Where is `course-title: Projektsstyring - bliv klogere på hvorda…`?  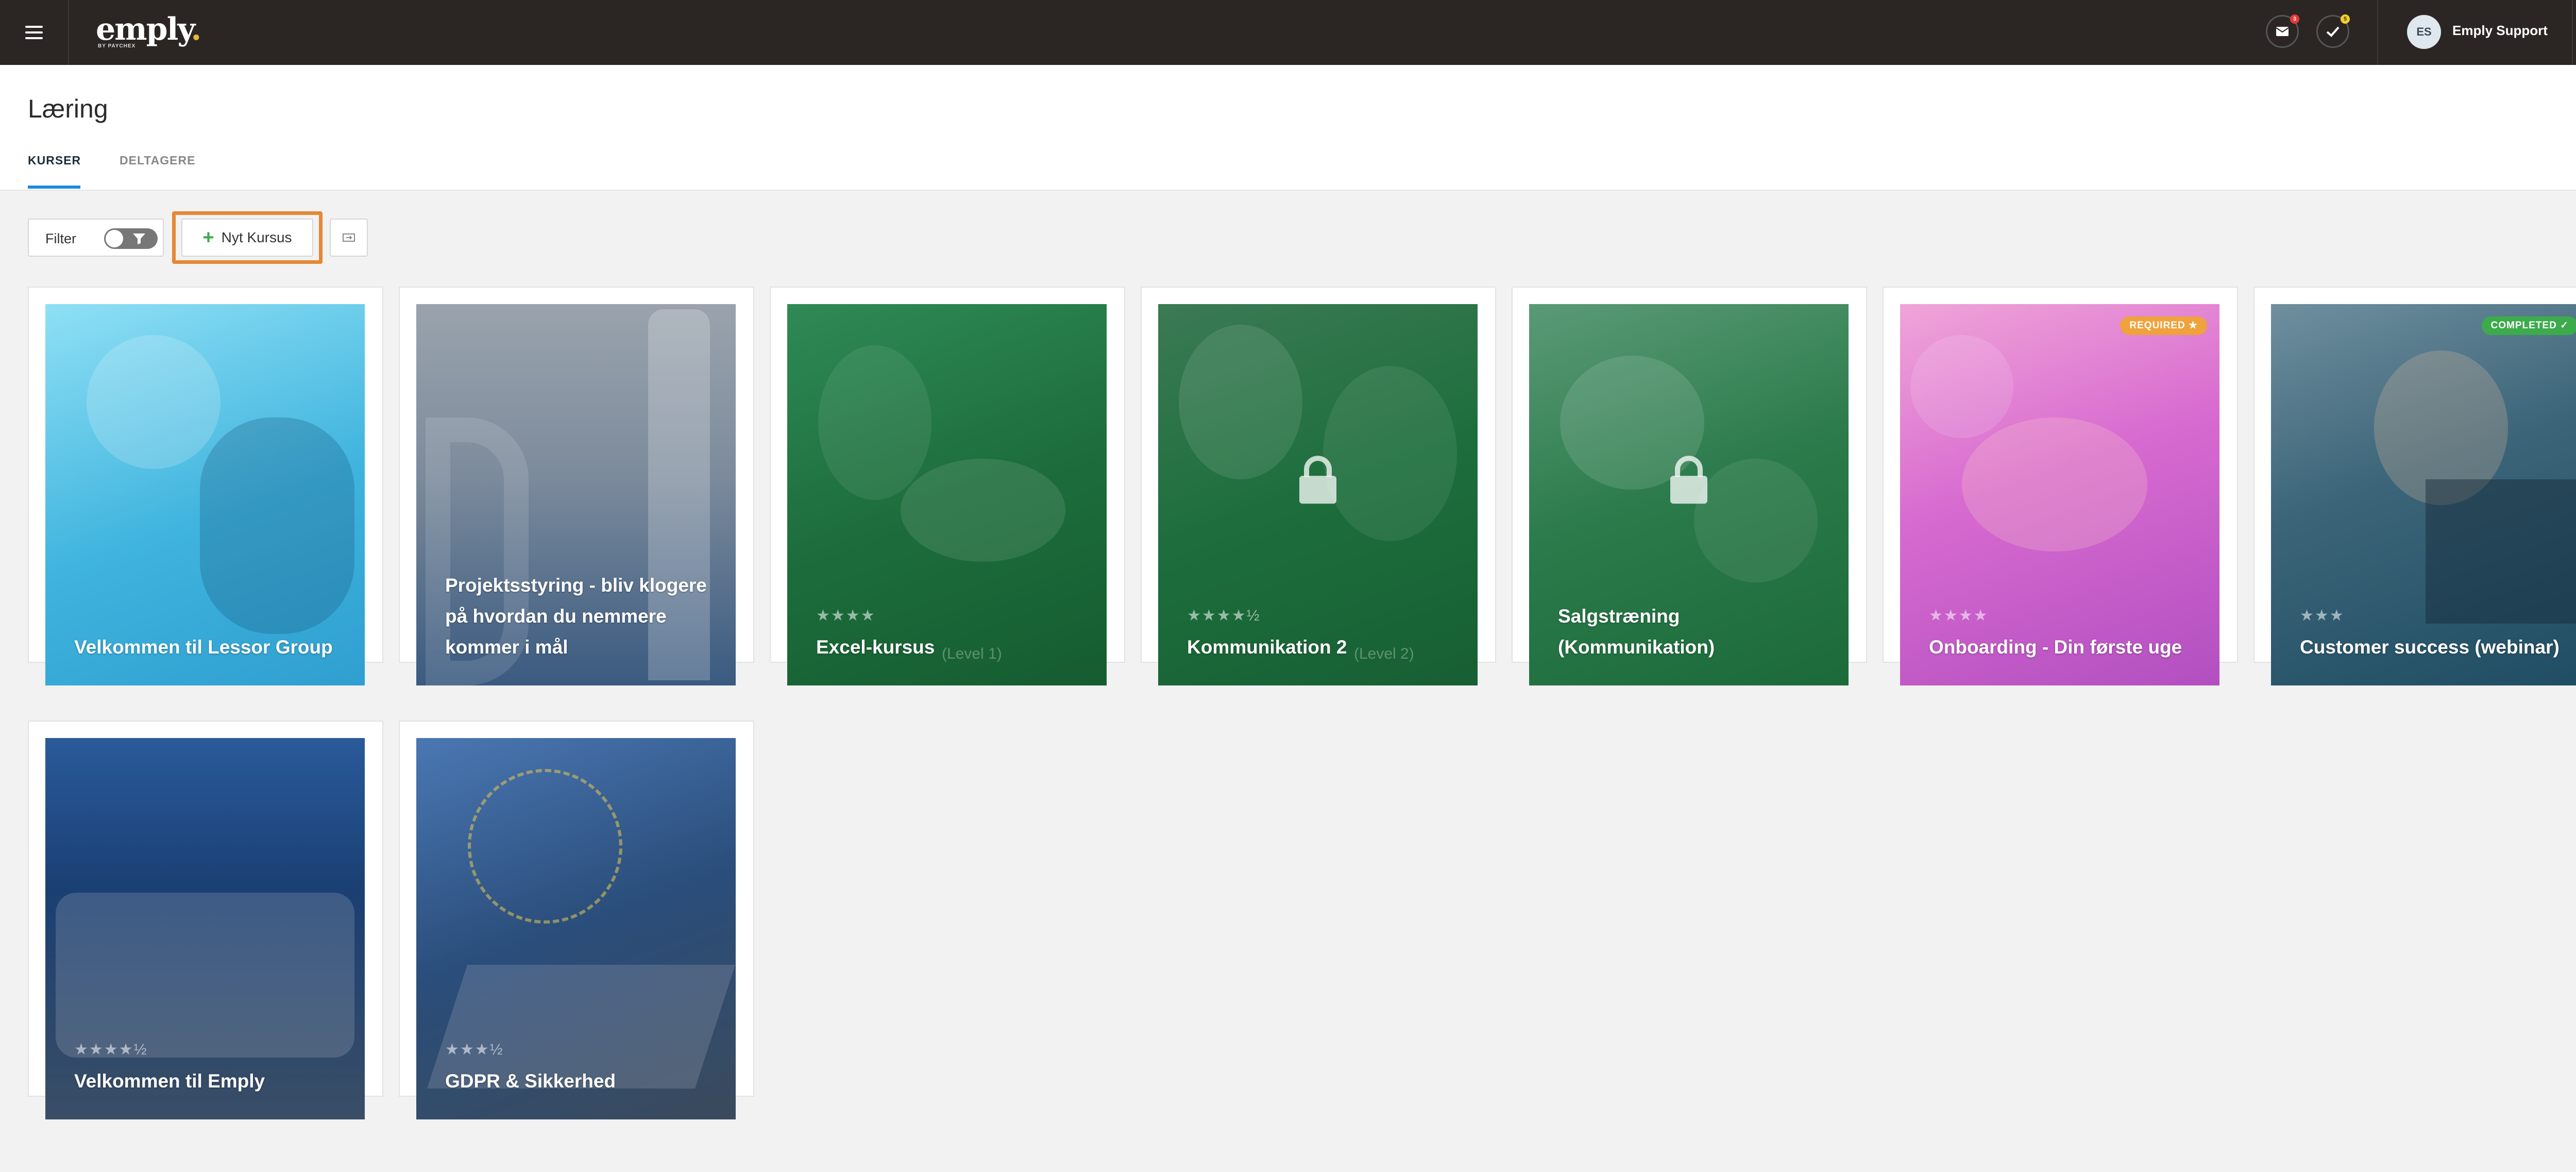 course-title: Projektsstyring - bliv klogere på hvorda… is located at coordinates (576, 617).